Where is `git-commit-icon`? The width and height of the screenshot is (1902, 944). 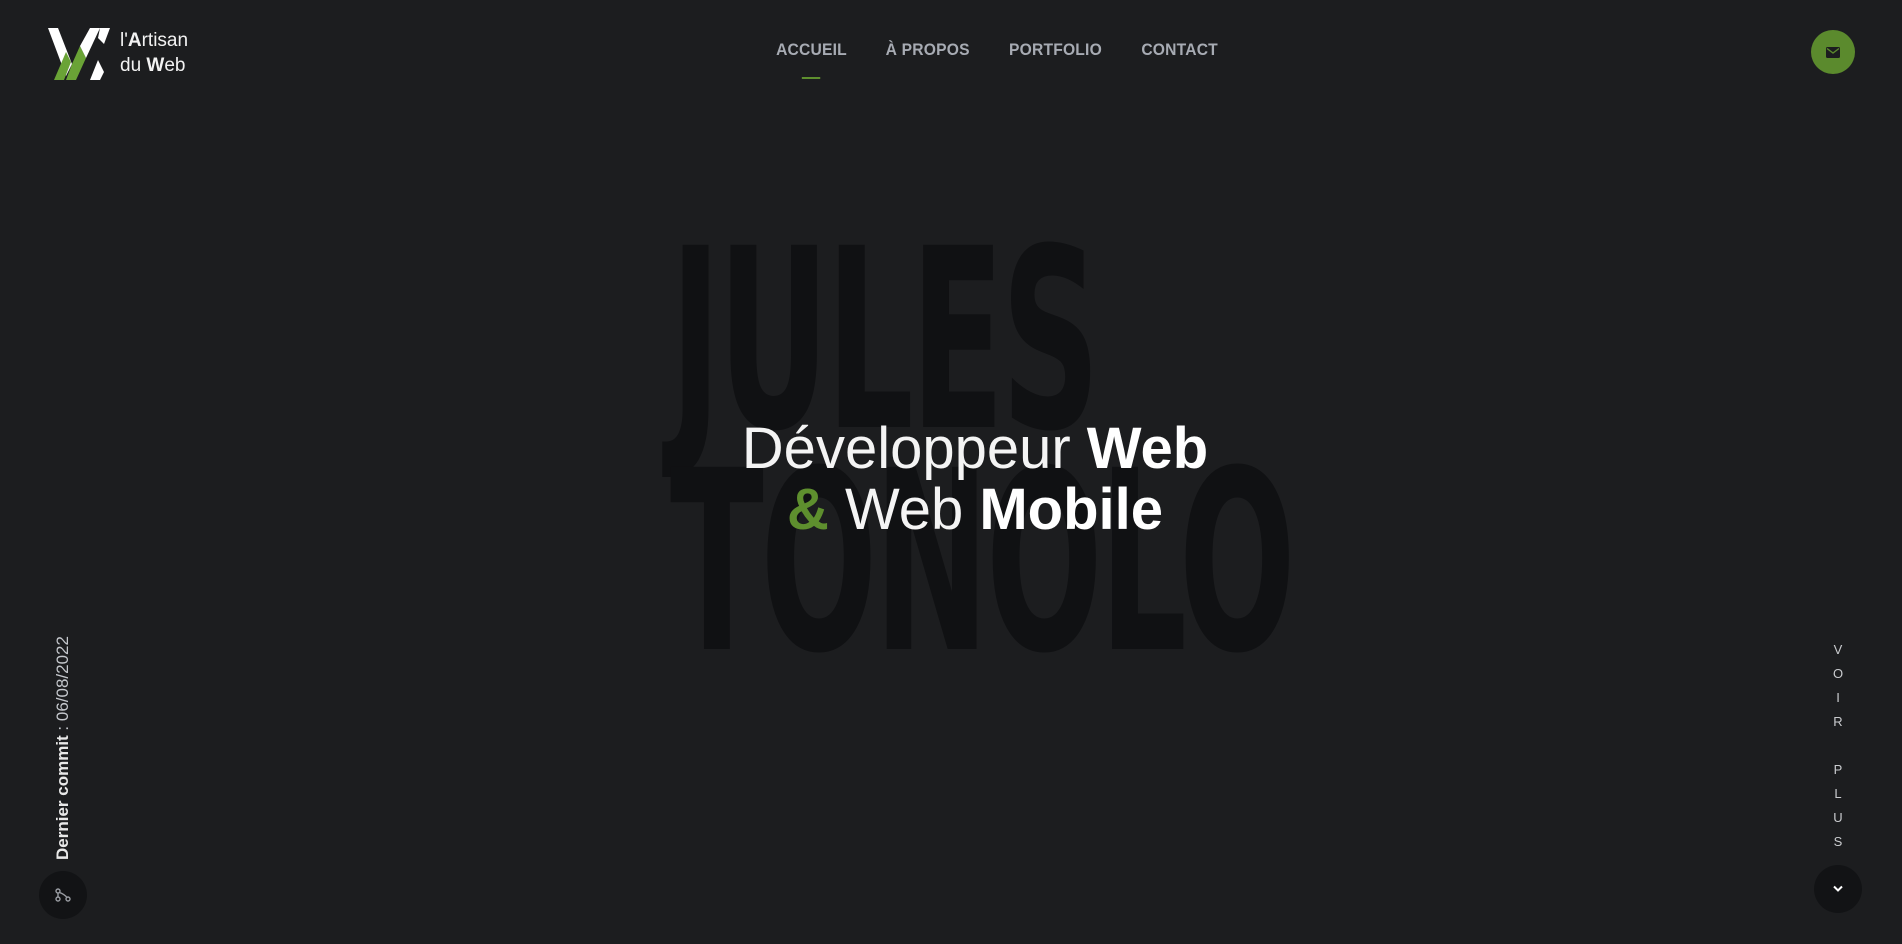 git-commit-icon is located at coordinates (63, 895).